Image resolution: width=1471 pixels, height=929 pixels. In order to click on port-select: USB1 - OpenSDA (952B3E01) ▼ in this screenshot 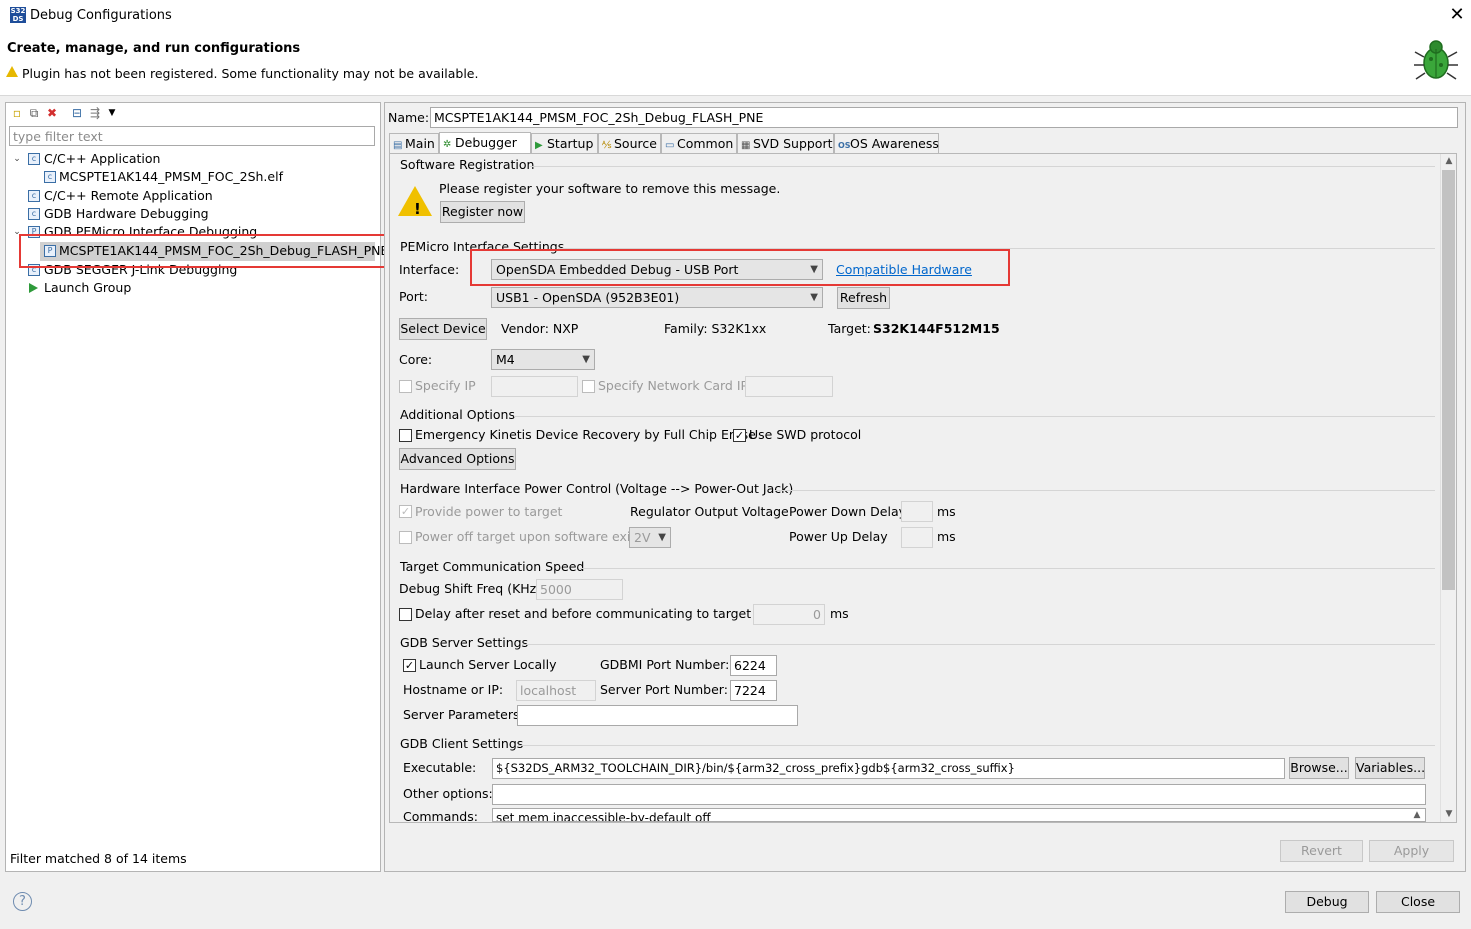, I will do `click(657, 297)`.